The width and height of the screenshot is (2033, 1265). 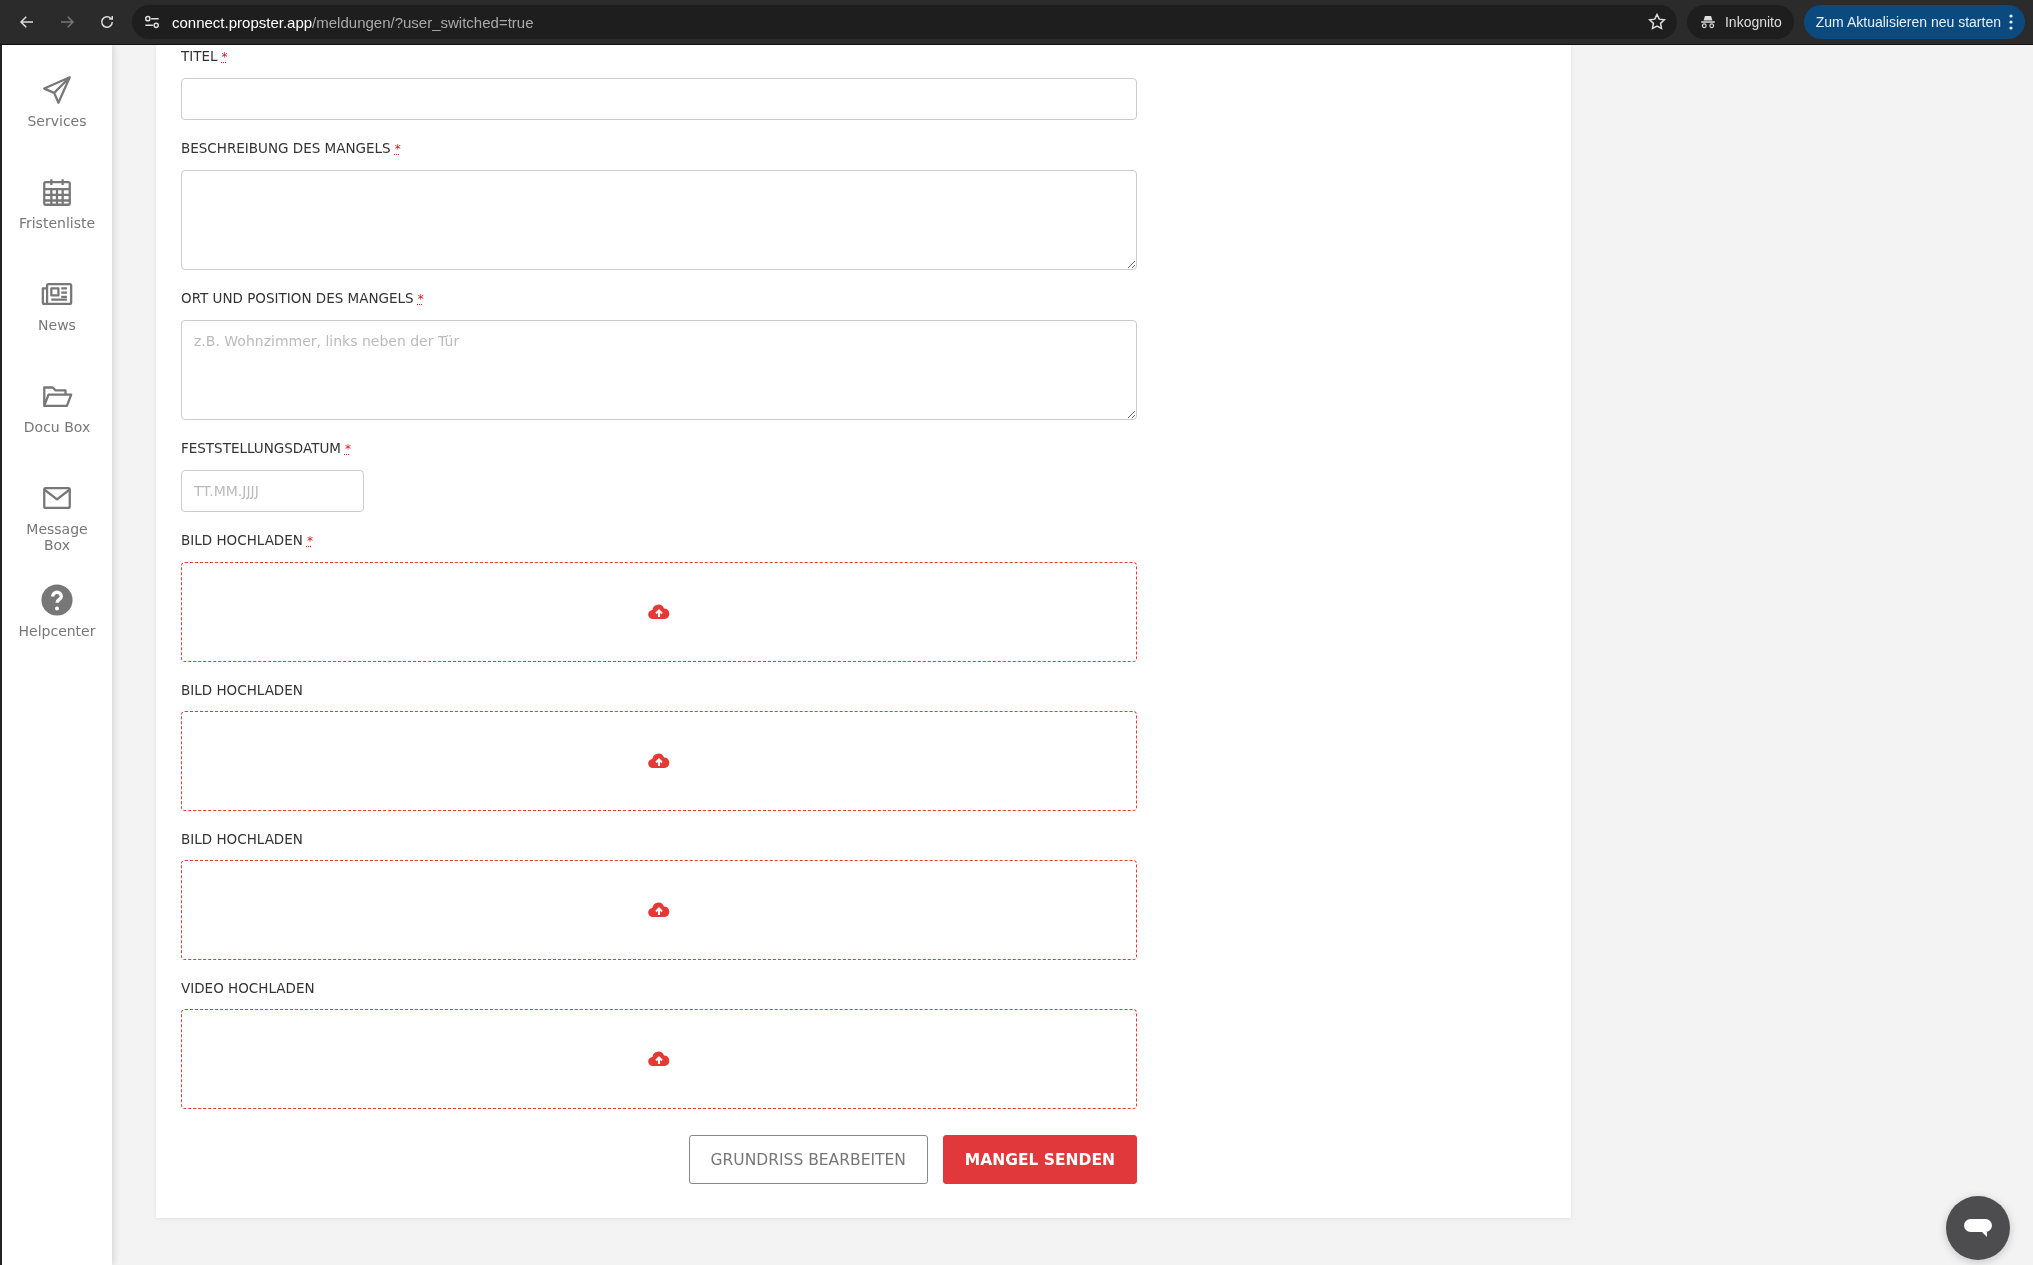 What do you see at coordinates (248, 988) in the screenshot?
I see `field-label: VIDEO HOCHLADEN` at bounding box center [248, 988].